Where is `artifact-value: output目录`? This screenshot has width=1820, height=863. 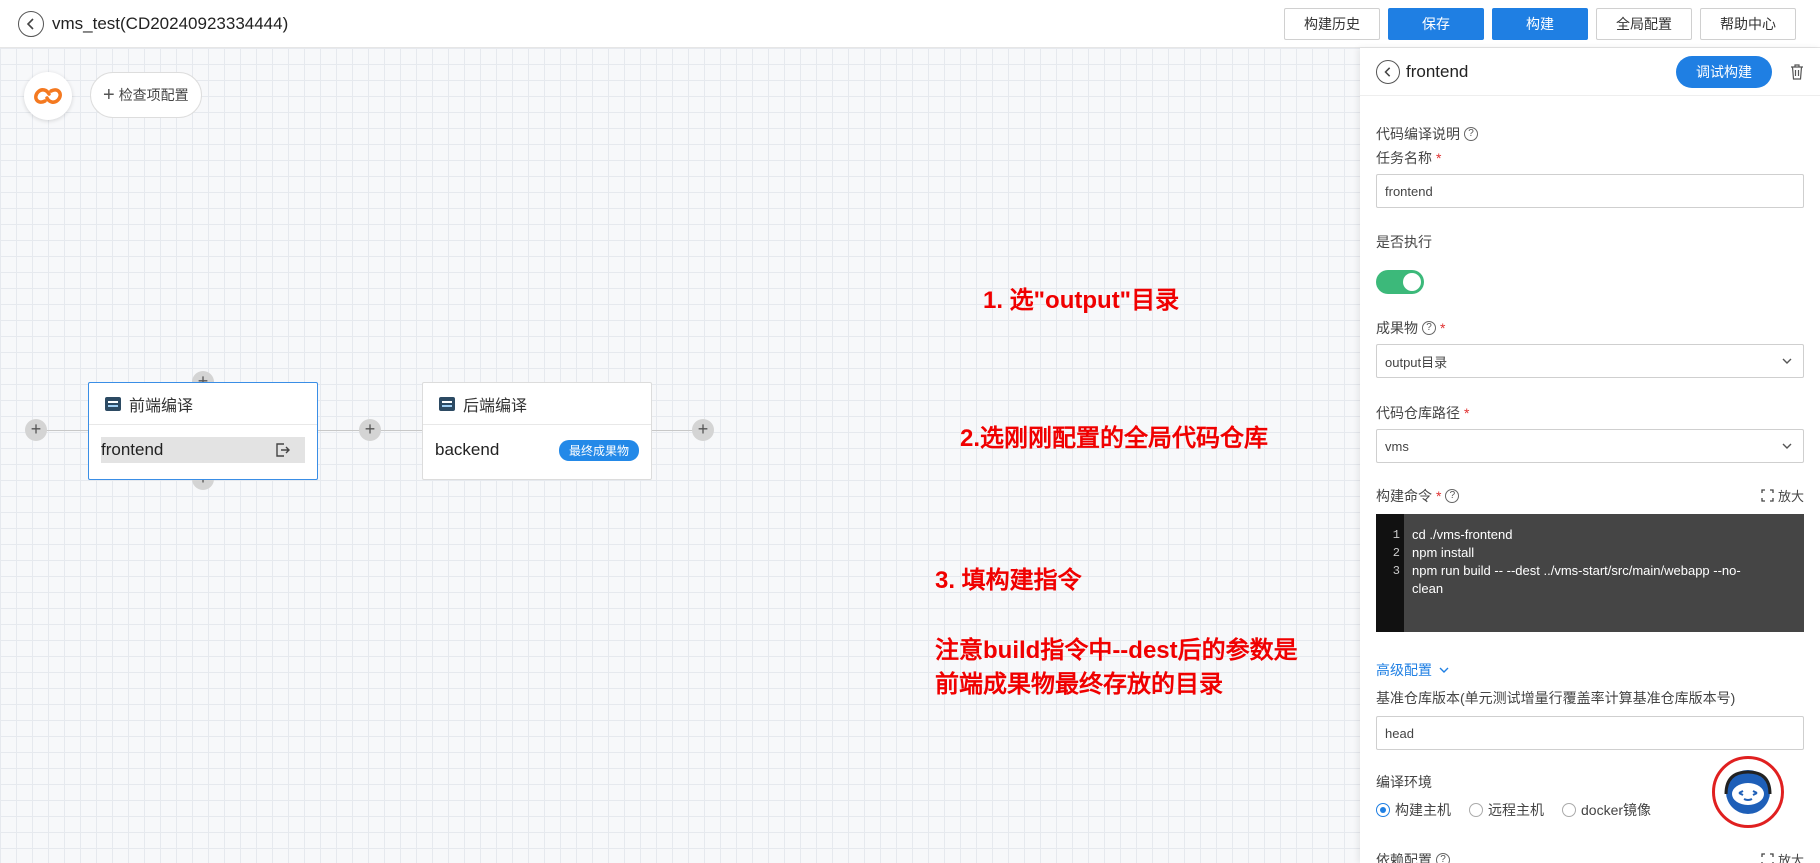
artifact-value: output目录 is located at coordinates (1416, 362).